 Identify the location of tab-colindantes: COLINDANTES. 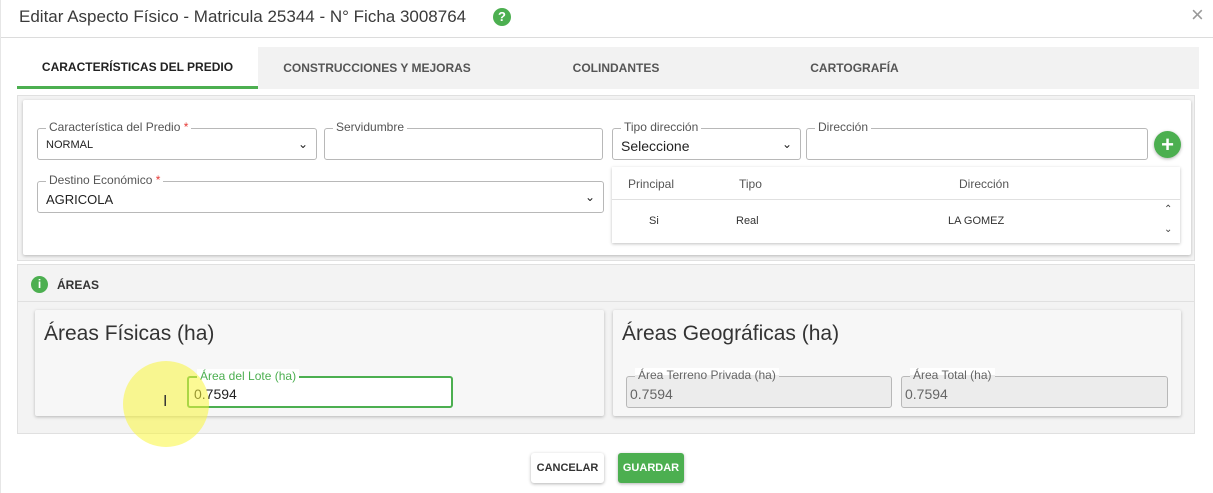
(616, 68).